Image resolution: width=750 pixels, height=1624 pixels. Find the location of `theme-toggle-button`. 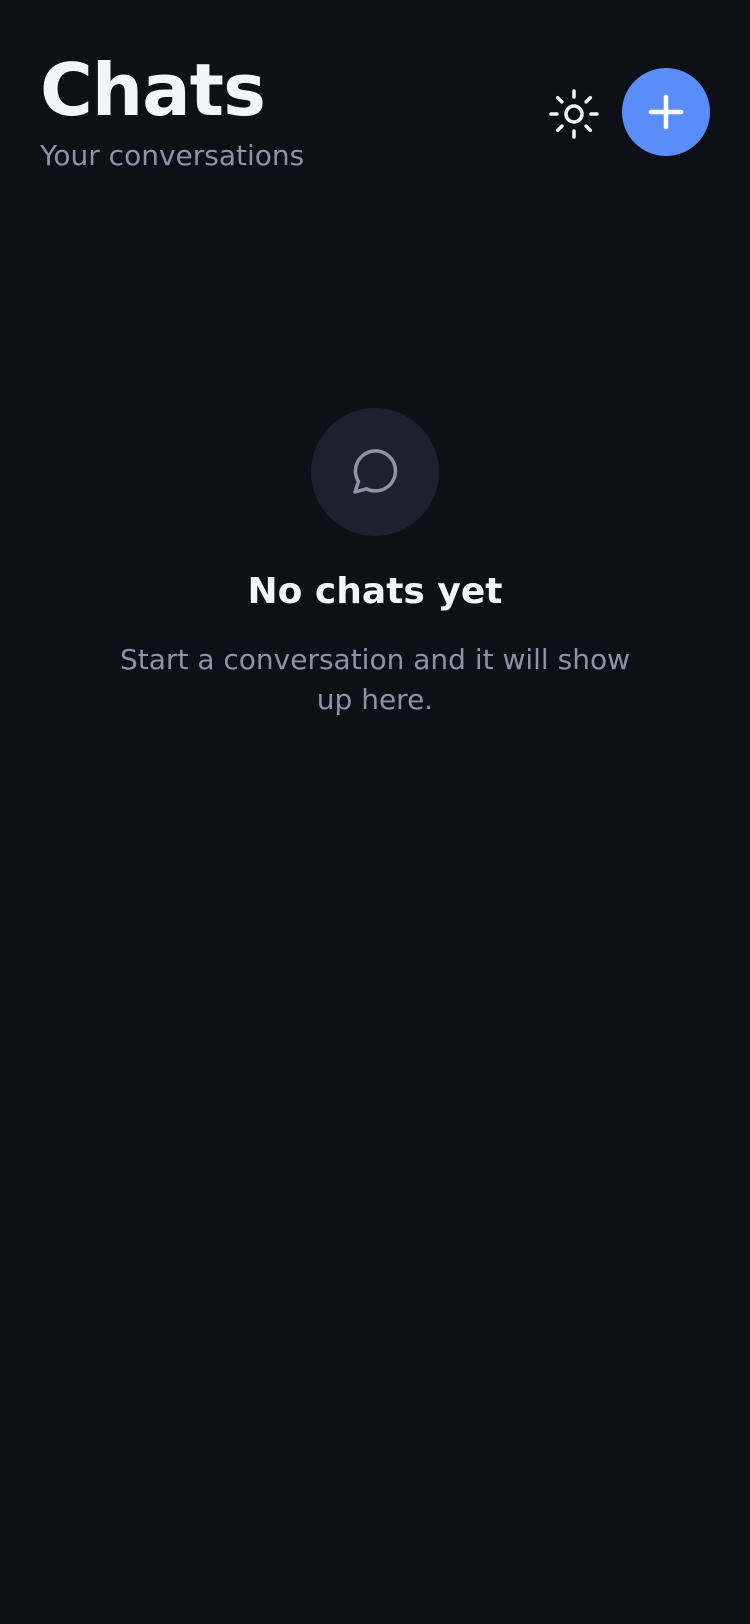

theme-toggle-button is located at coordinates (574, 114).